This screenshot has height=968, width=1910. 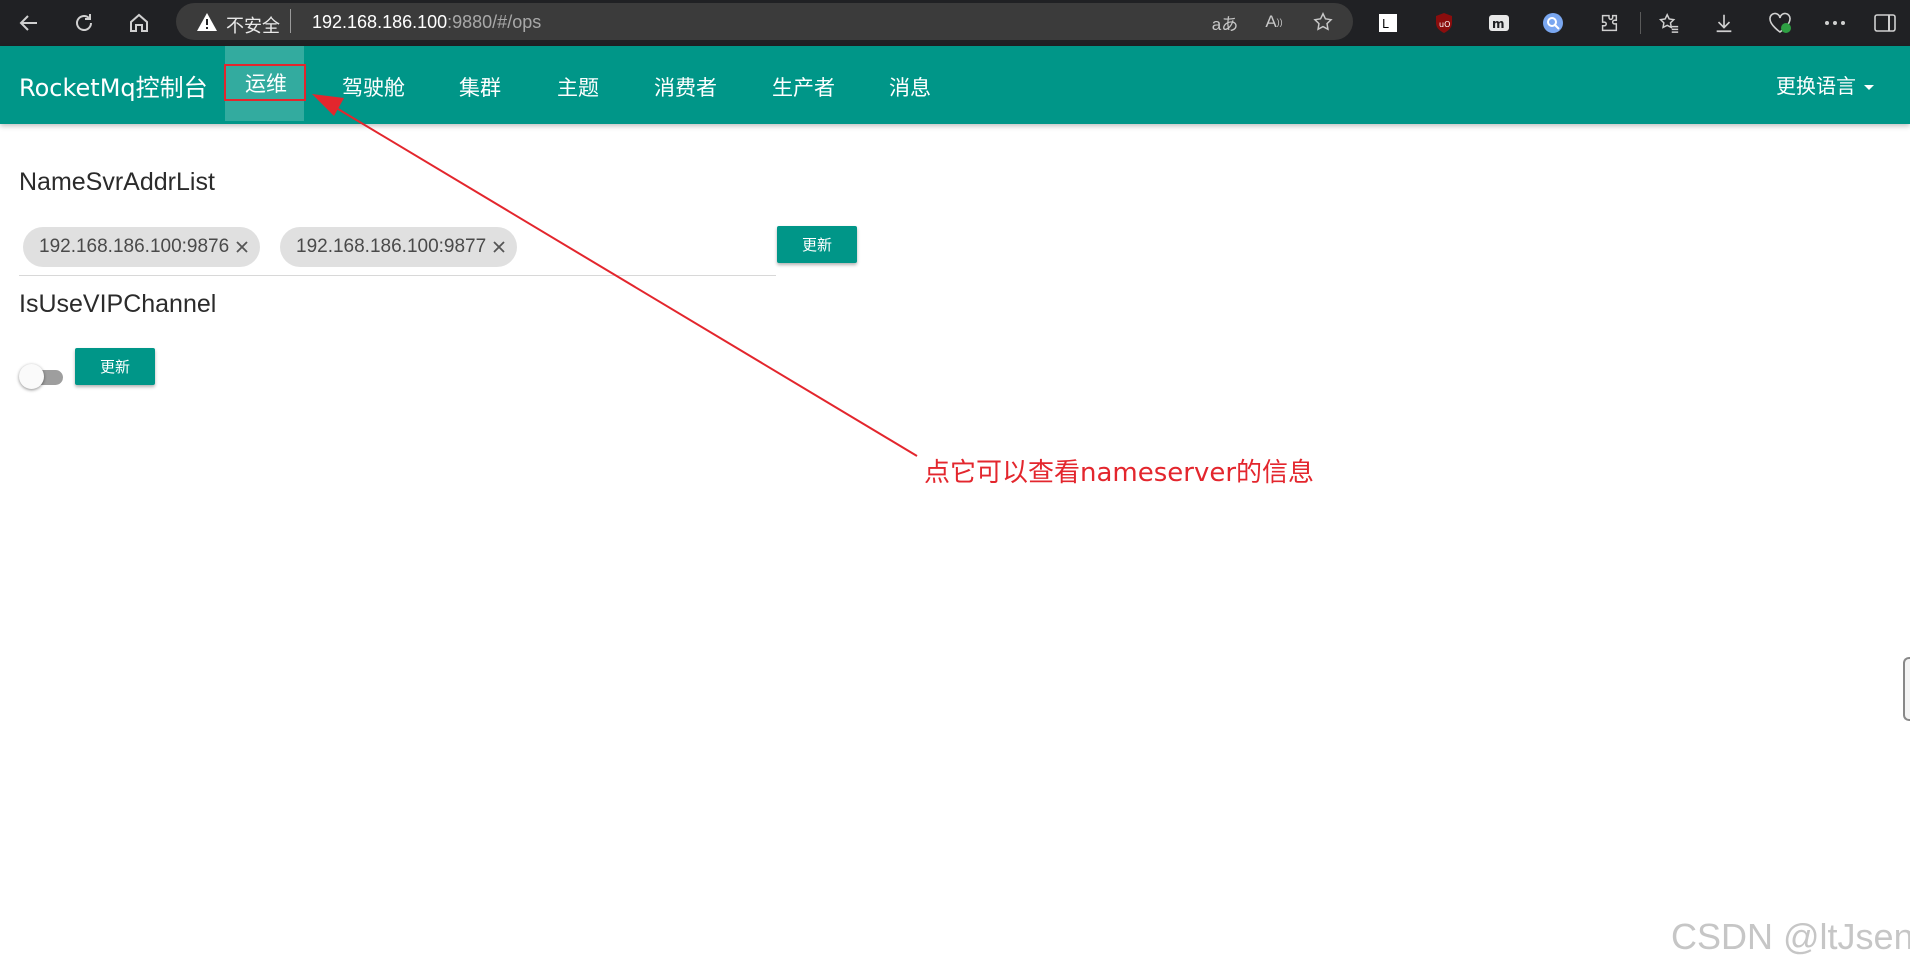 I want to click on side-panel-handle, so click(x=1906, y=689).